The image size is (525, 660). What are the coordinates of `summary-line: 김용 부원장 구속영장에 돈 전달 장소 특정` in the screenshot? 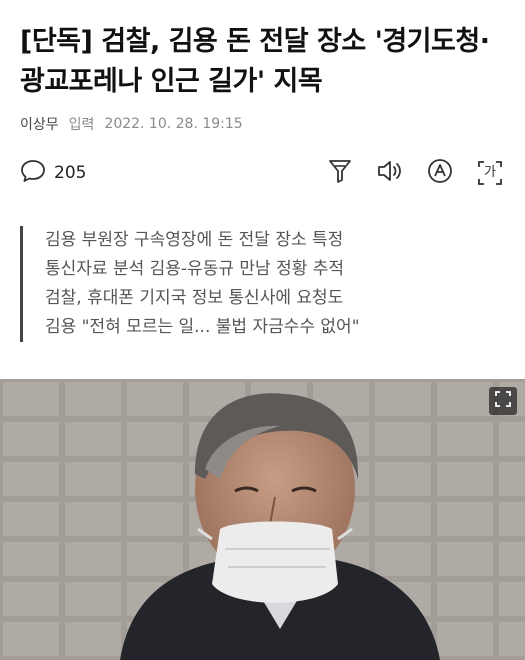 It's located at (194, 240).